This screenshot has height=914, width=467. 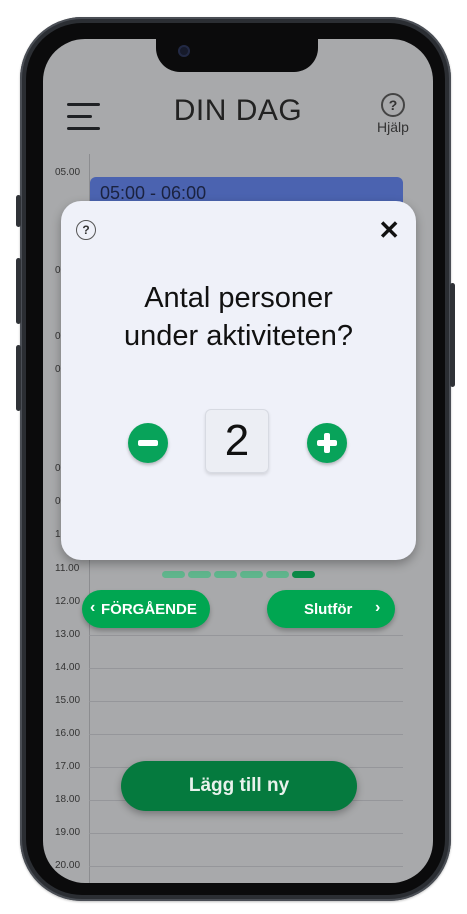 What do you see at coordinates (303, 574) in the screenshot?
I see `step-dot-active` at bounding box center [303, 574].